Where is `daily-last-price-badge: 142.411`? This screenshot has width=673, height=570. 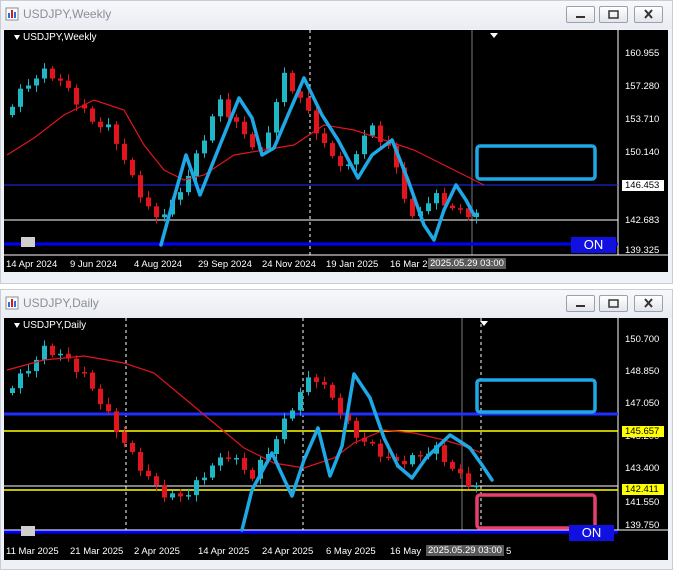 daily-last-price-badge: 142.411 is located at coordinates (643, 489).